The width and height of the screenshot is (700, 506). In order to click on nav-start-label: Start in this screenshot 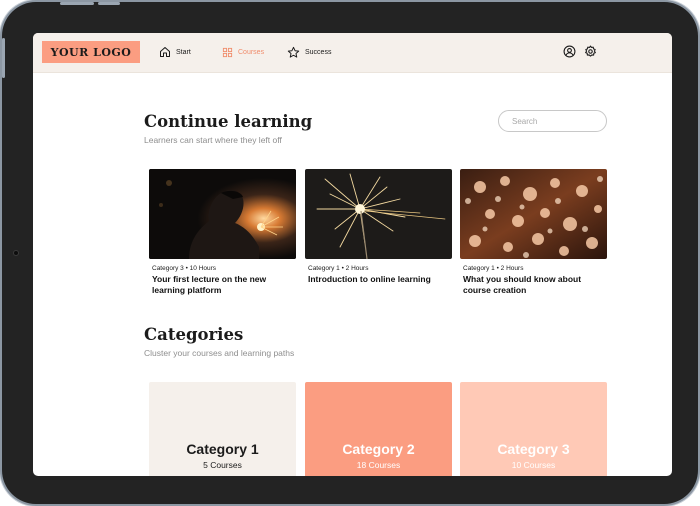, I will do `click(183, 52)`.